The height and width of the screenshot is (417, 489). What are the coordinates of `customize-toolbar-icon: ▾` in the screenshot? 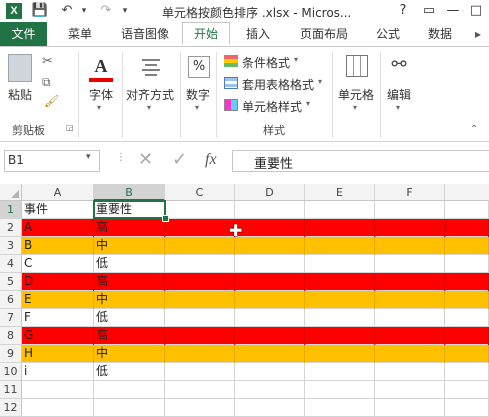 It's located at (125, 11).